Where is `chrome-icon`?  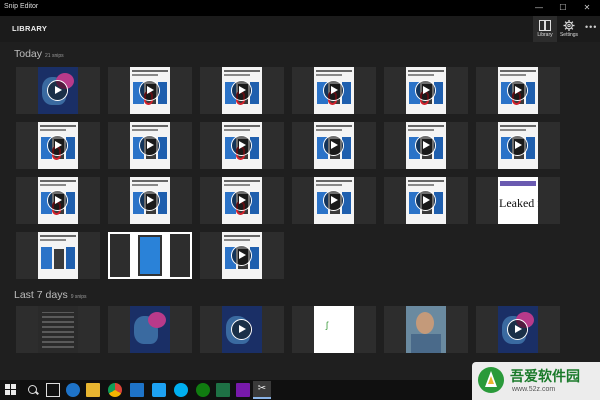 chrome-icon is located at coordinates (115, 390).